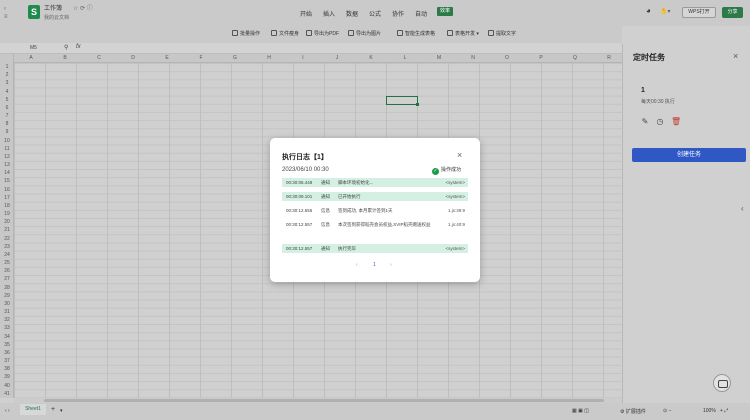 Image resolution: width=750 pixels, height=420 pixels. What do you see at coordinates (7, 328) in the screenshot?
I see `row-header: 33` at bounding box center [7, 328].